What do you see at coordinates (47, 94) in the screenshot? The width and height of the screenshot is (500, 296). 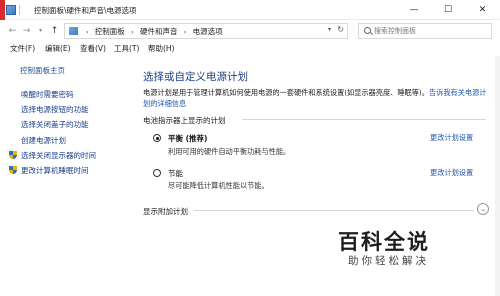 I see `sidebar-item-wake-password: 唤醒时需要密码` at bounding box center [47, 94].